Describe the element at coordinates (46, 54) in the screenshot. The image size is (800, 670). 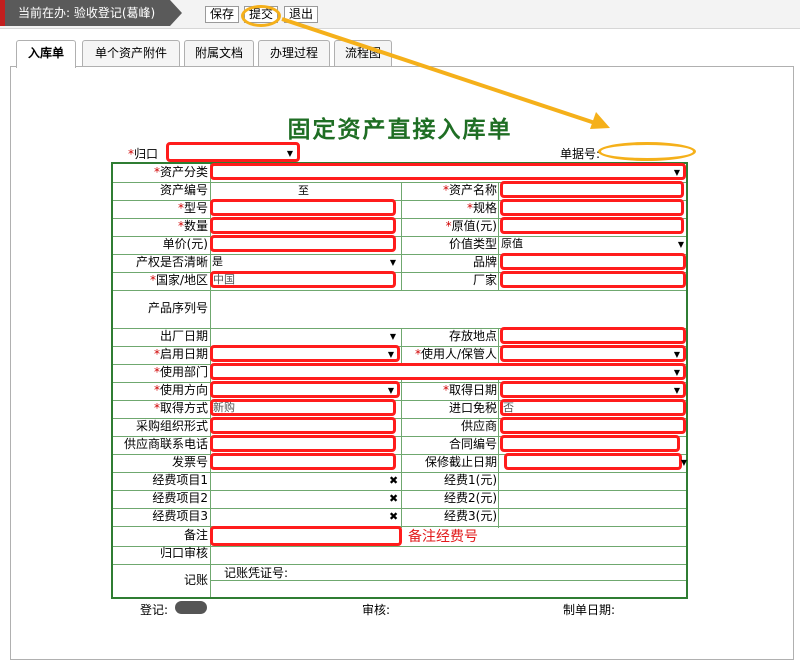
I see `tab-receipt: 入库单` at that location.